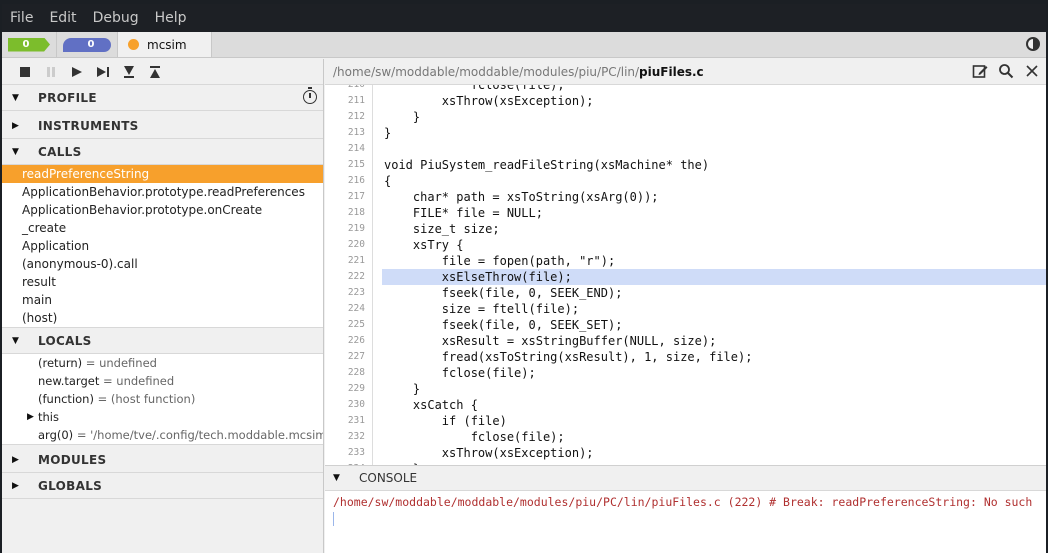 Image resolution: width=1048 pixels, height=553 pixels. Describe the element at coordinates (345, 229) in the screenshot. I see `line-number: 219` at that location.